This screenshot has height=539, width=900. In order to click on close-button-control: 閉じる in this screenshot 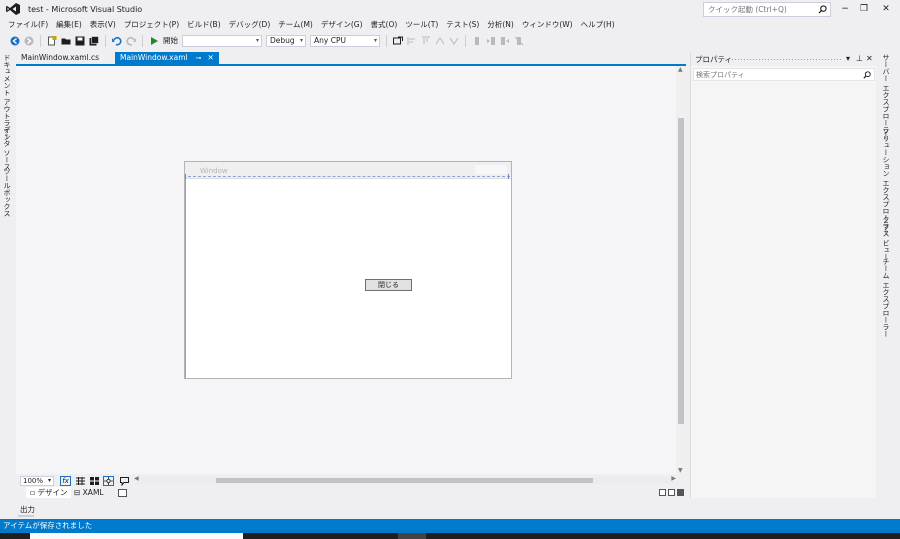, I will do `click(388, 285)`.